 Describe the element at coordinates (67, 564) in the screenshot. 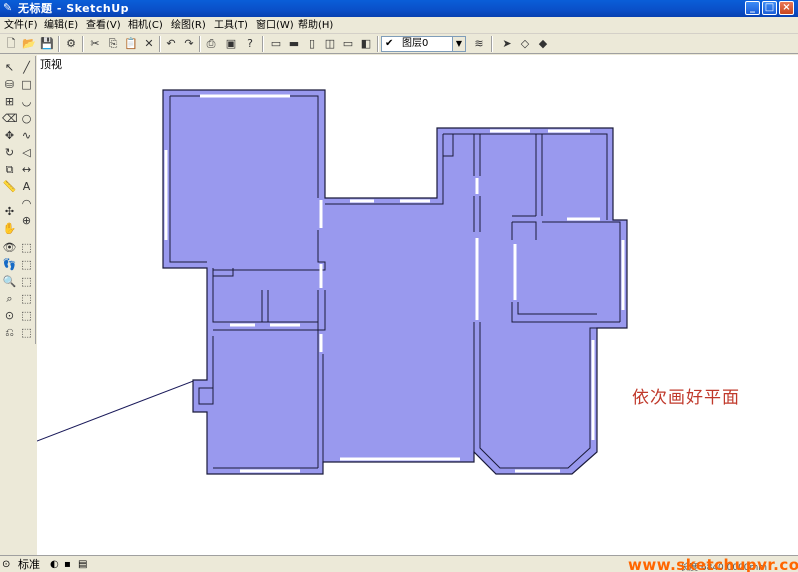

I see `instructor-icon: ▪` at that location.